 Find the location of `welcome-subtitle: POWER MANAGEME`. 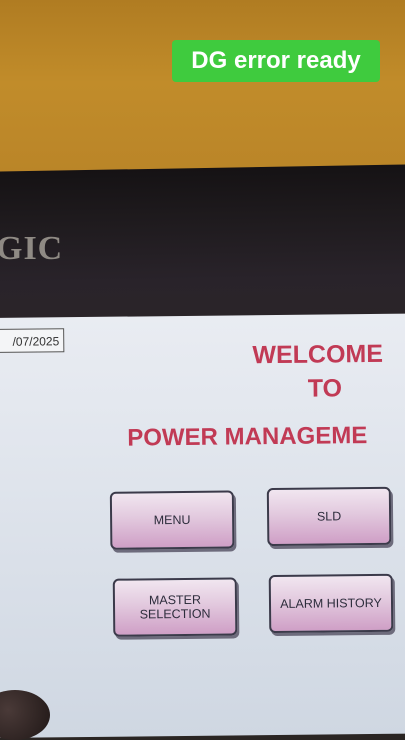

welcome-subtitle: POWER MANAGEME is located at coordinates (247, 437).